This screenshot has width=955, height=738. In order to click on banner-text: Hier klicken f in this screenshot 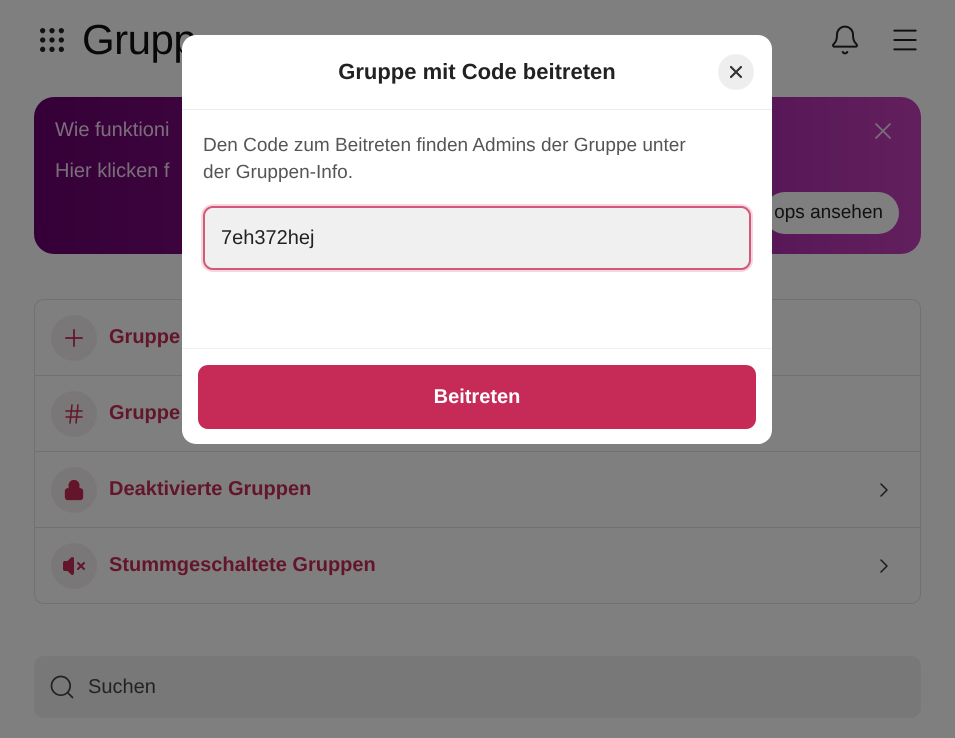, I will do `click(112, 171)`.